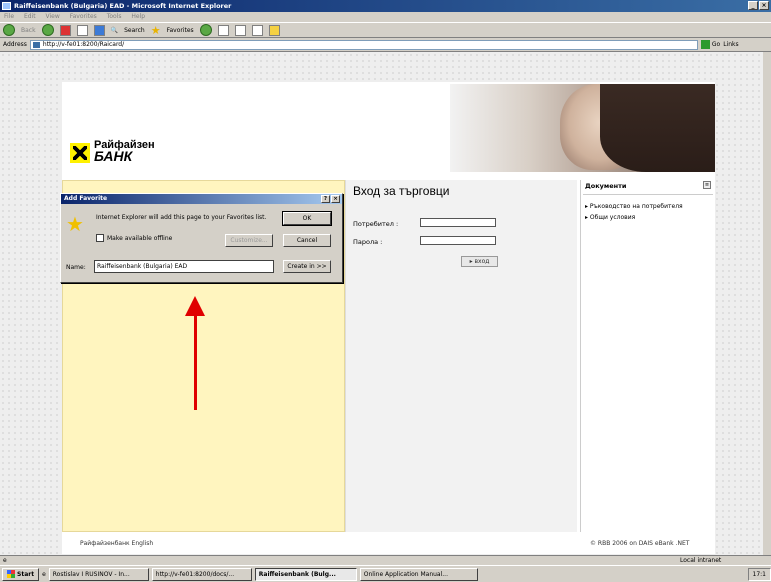 Image resolution: width=771 pixels, height=582 pixels. Describe the element at coordinates (363, 44) in the screenshot. I see `address-input: http://v-fe01:8200/Raicard/` at that location.